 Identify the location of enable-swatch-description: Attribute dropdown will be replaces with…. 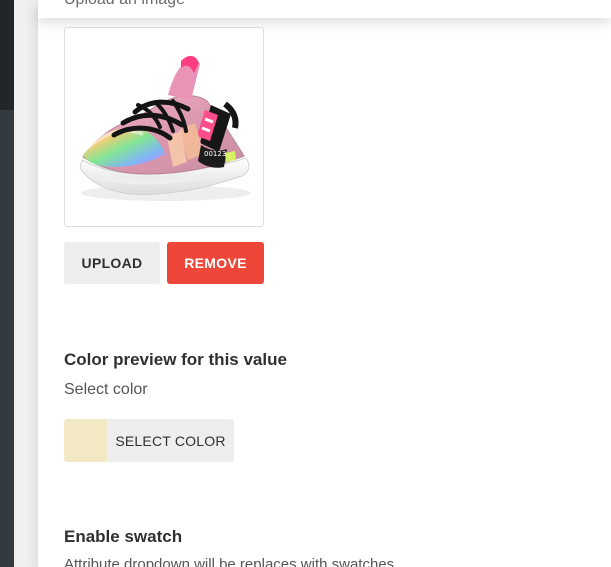
(229, 561).